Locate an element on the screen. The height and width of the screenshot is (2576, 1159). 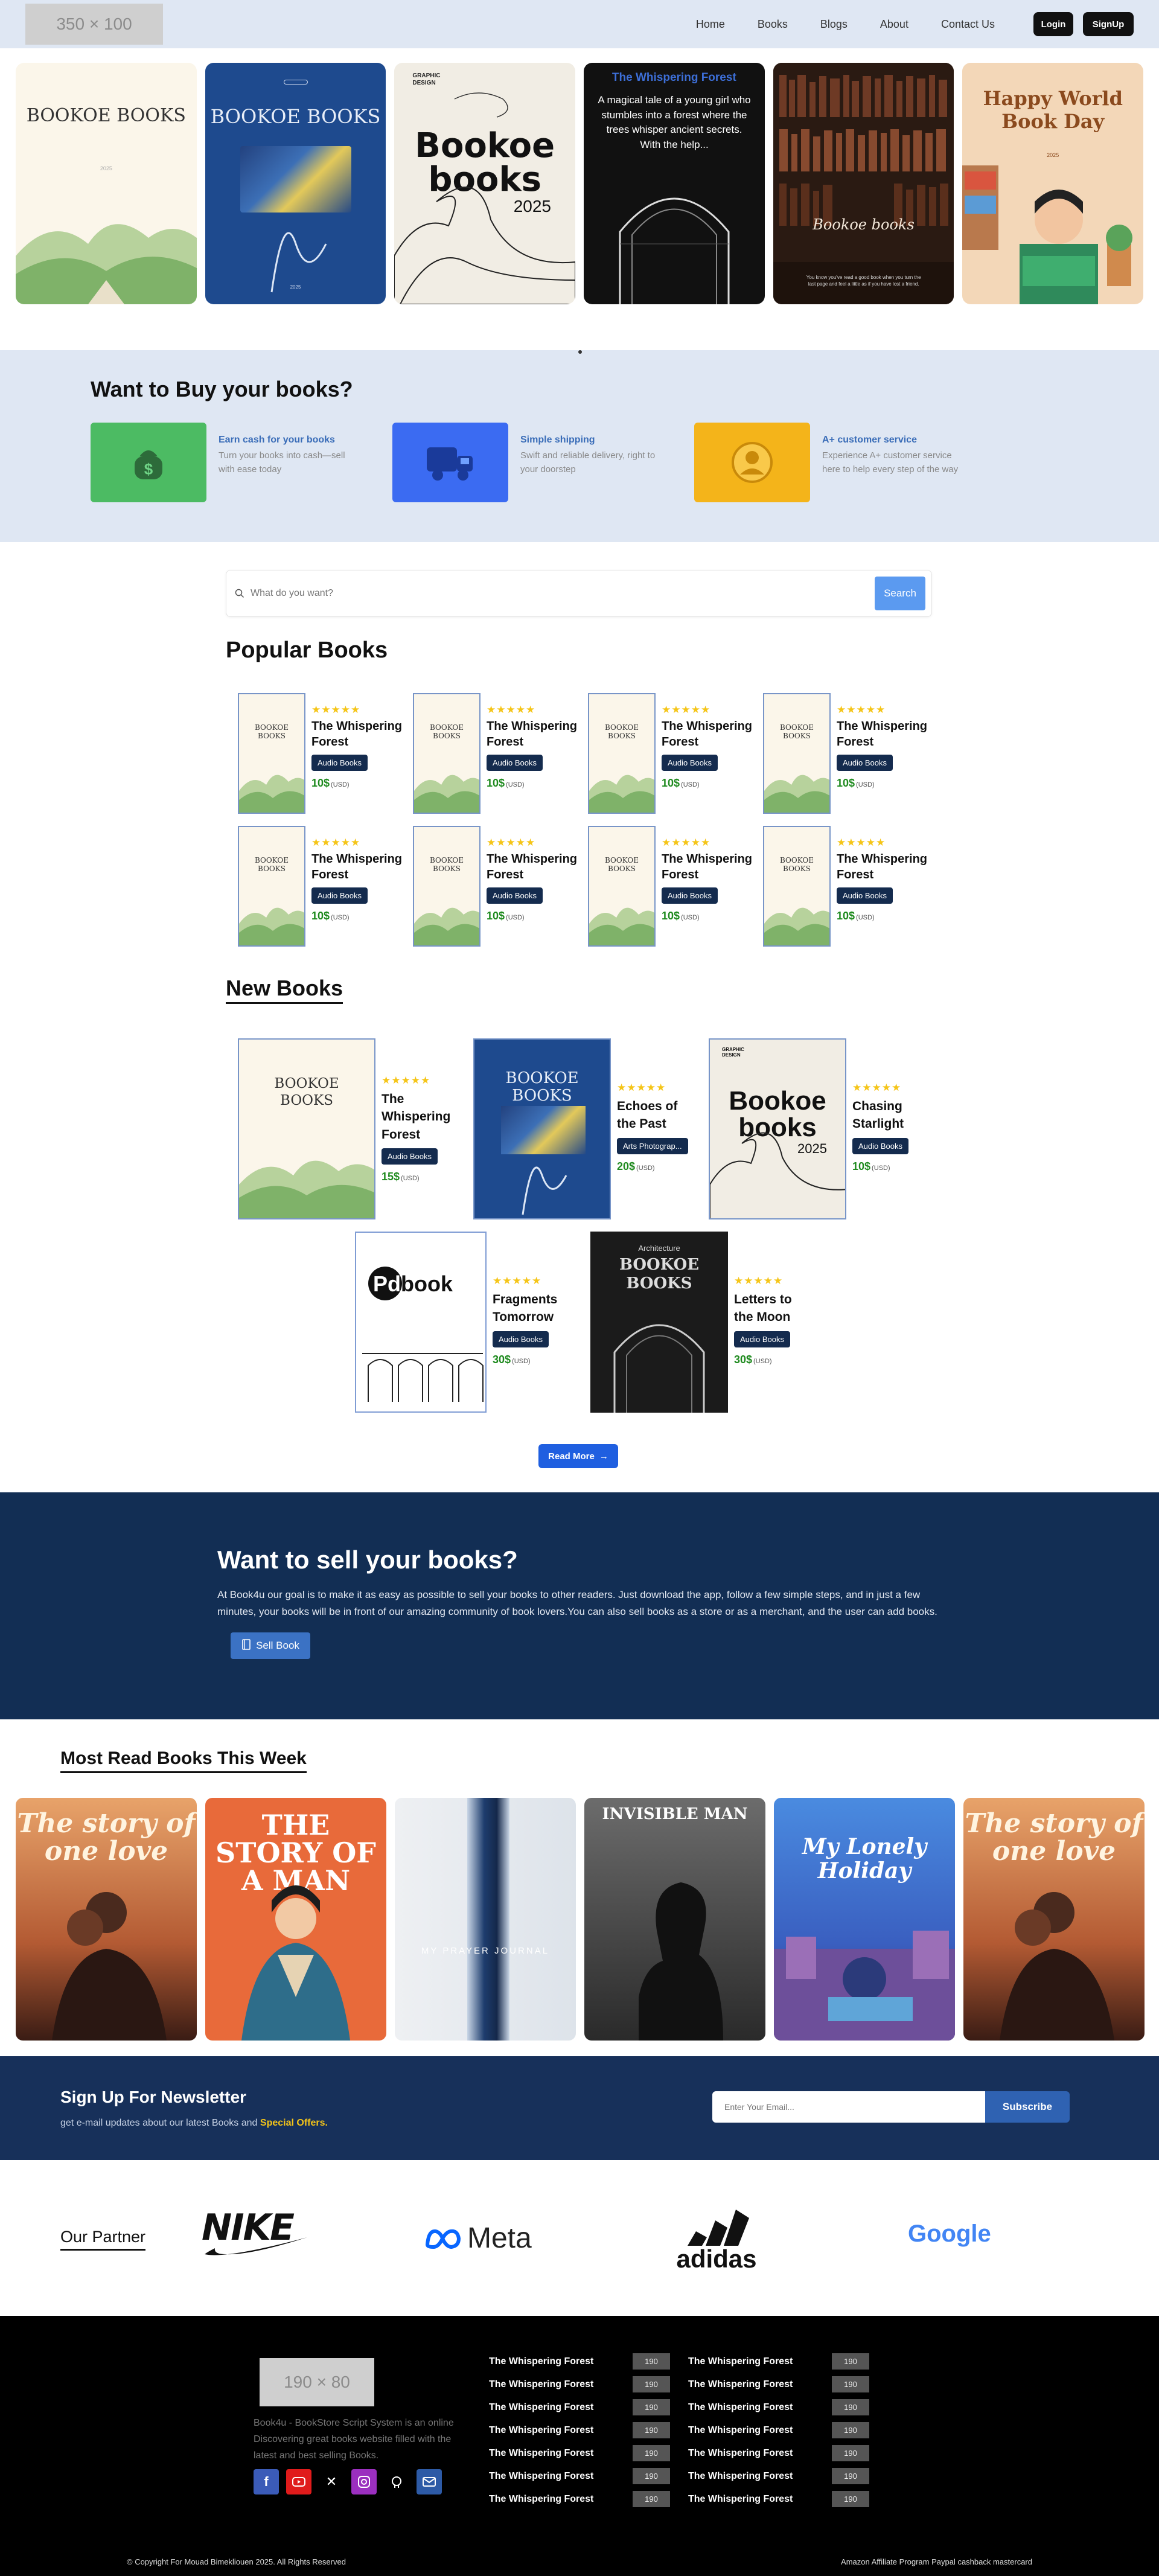
signup-button: SignUp is located at coordinates (1108, 24).